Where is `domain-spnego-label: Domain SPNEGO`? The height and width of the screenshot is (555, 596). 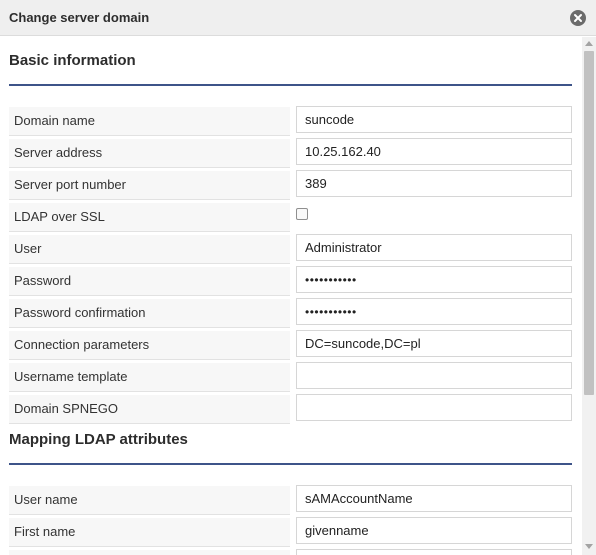 domain-spnego-label: Domain SPNEGO is located at coordinates (149, 409).